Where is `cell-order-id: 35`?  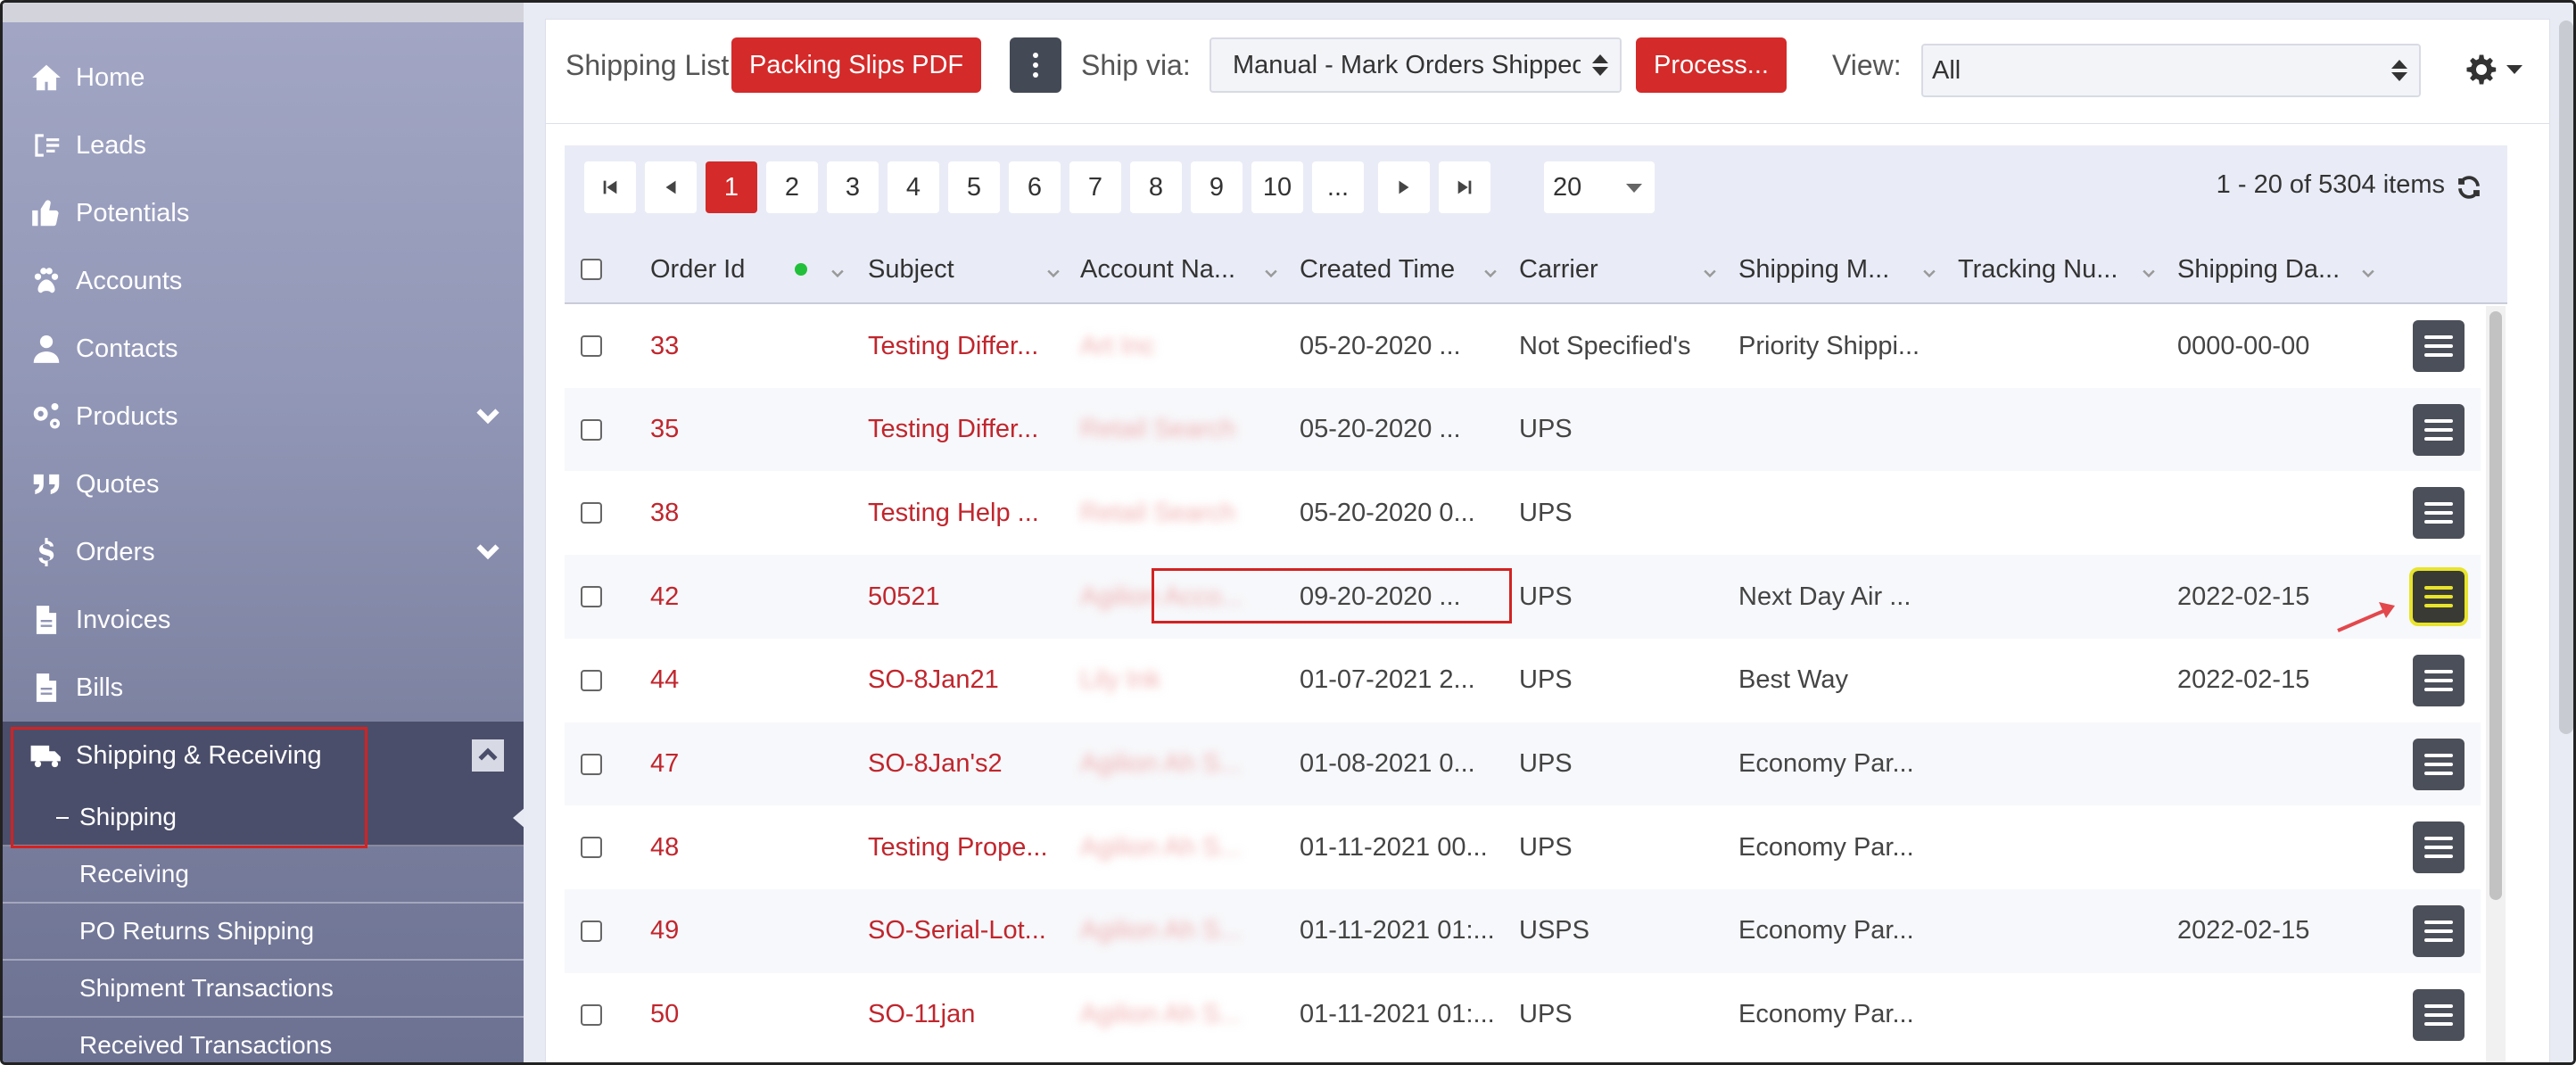 cell-order-id: 35 is located at coordinates (665, 430).